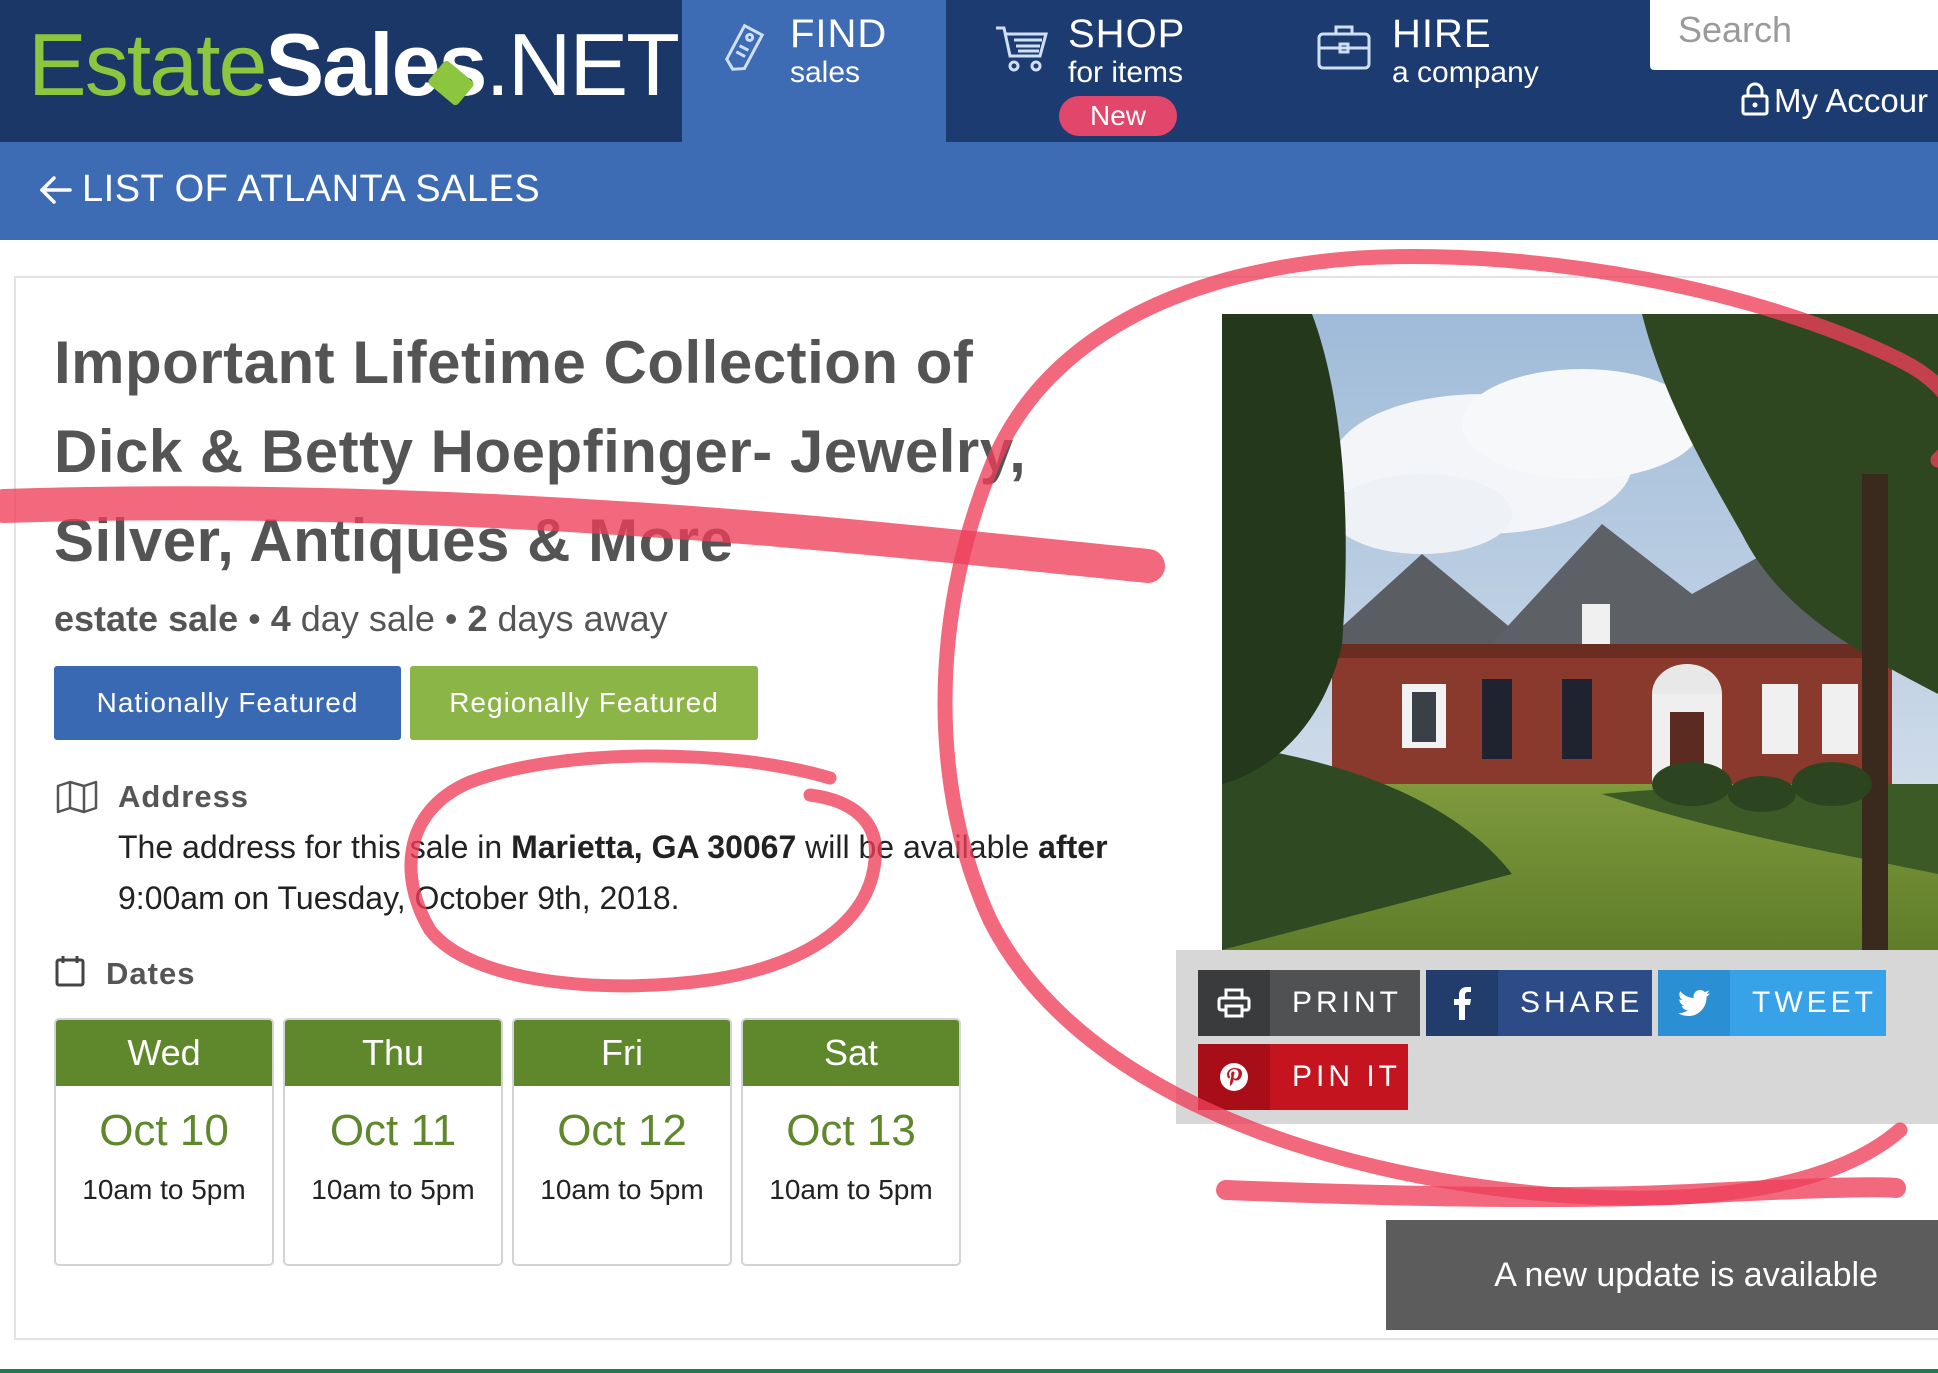  I want to click on toast-message: A new update is available, so click(1686, 1274).